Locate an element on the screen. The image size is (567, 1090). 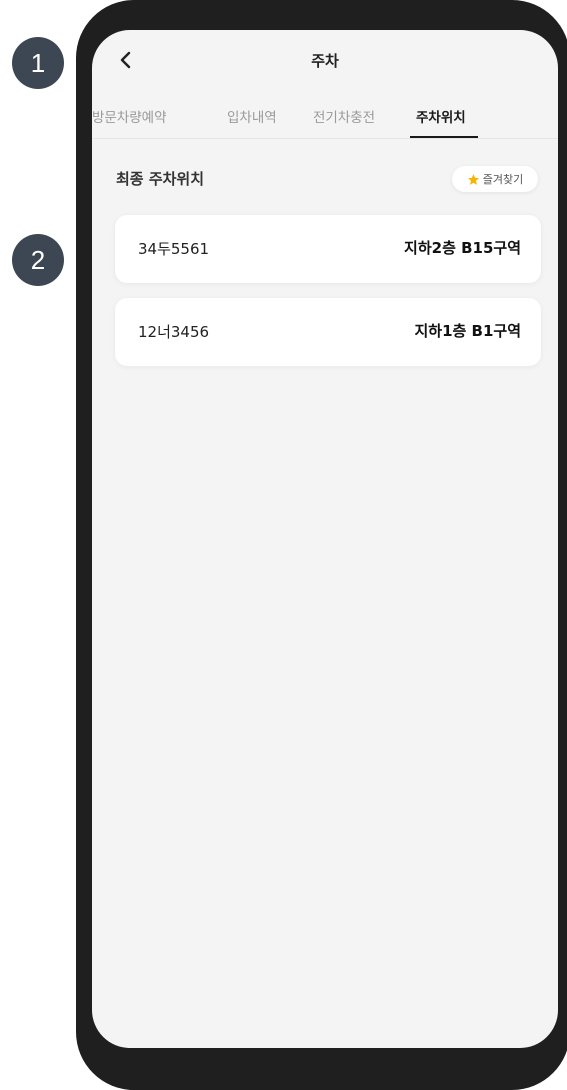
annotation-badge-1: 1 is located at coordinates (38, 63).